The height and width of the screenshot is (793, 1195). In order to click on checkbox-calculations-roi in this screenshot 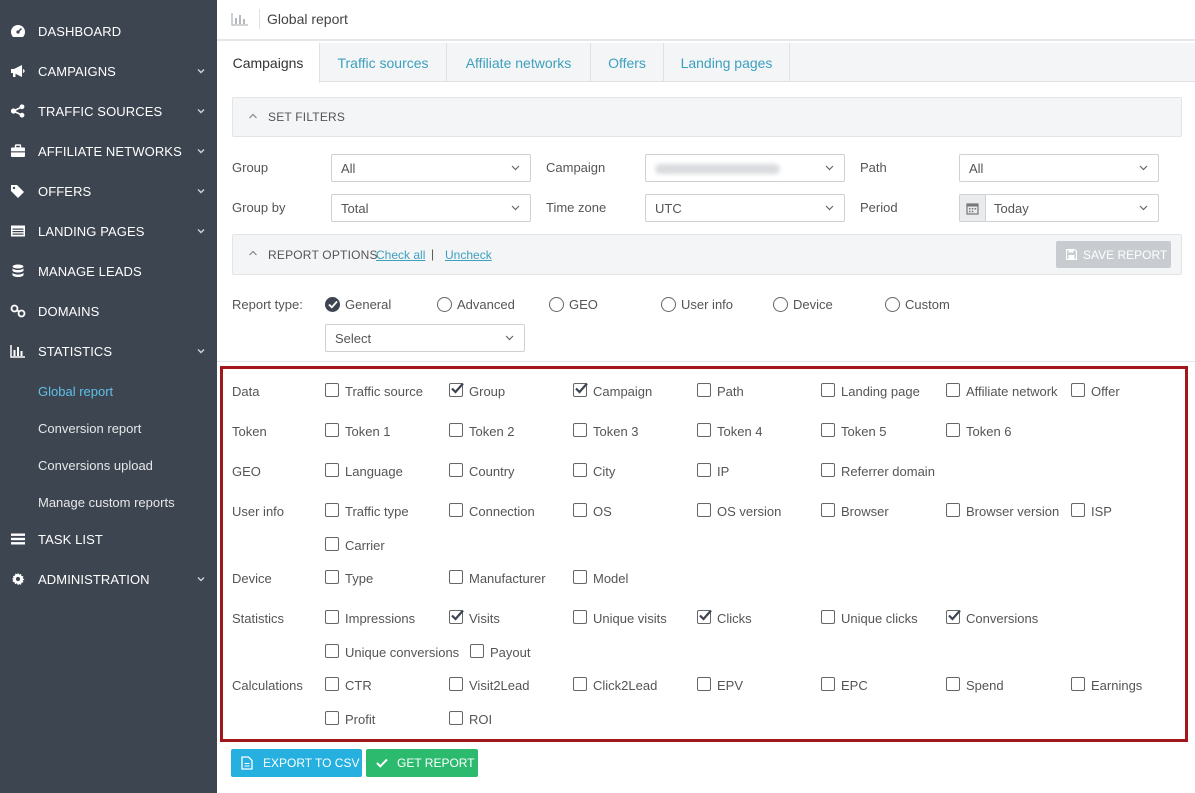, I will do `click(456, 718)`.